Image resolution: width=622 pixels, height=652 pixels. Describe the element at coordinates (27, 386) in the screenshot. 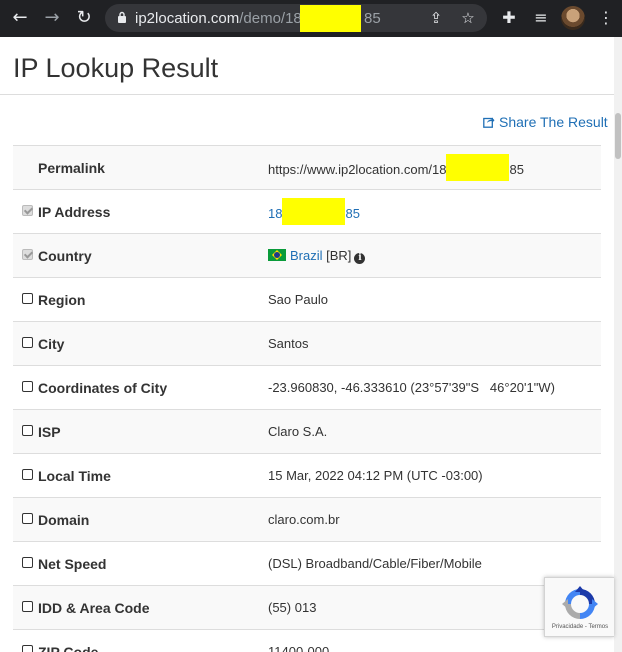

I see `coordinates-checkbox` at that location.